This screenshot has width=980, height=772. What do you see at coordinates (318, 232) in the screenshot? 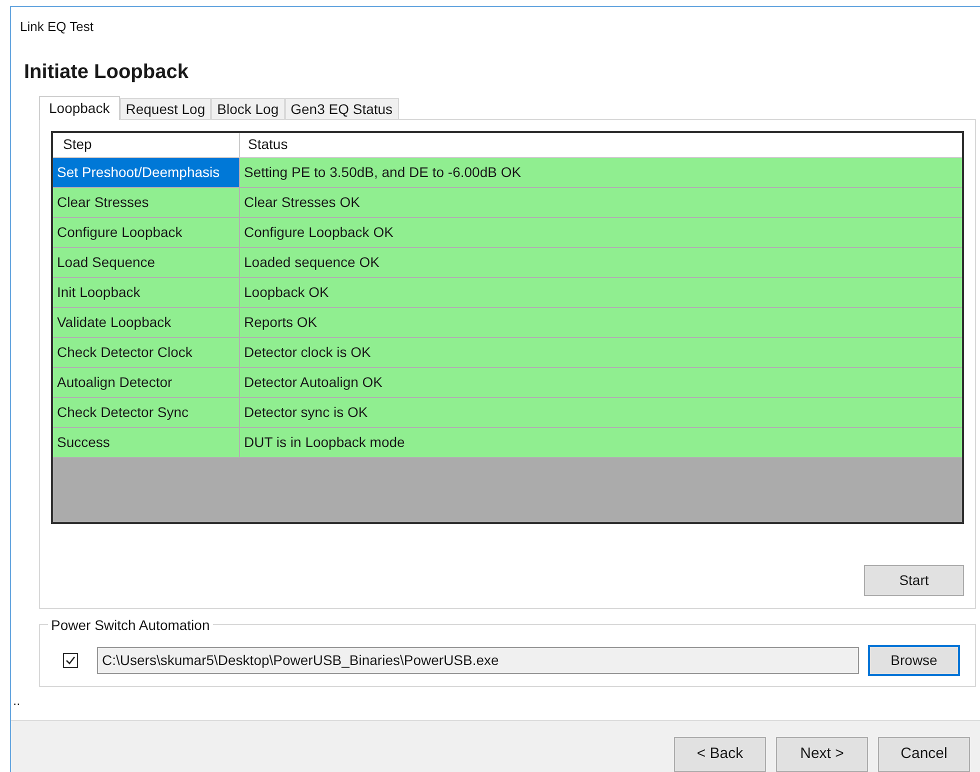
I see `table-cell-text: Configure Loopback OK` at bounding box center [318, 232].